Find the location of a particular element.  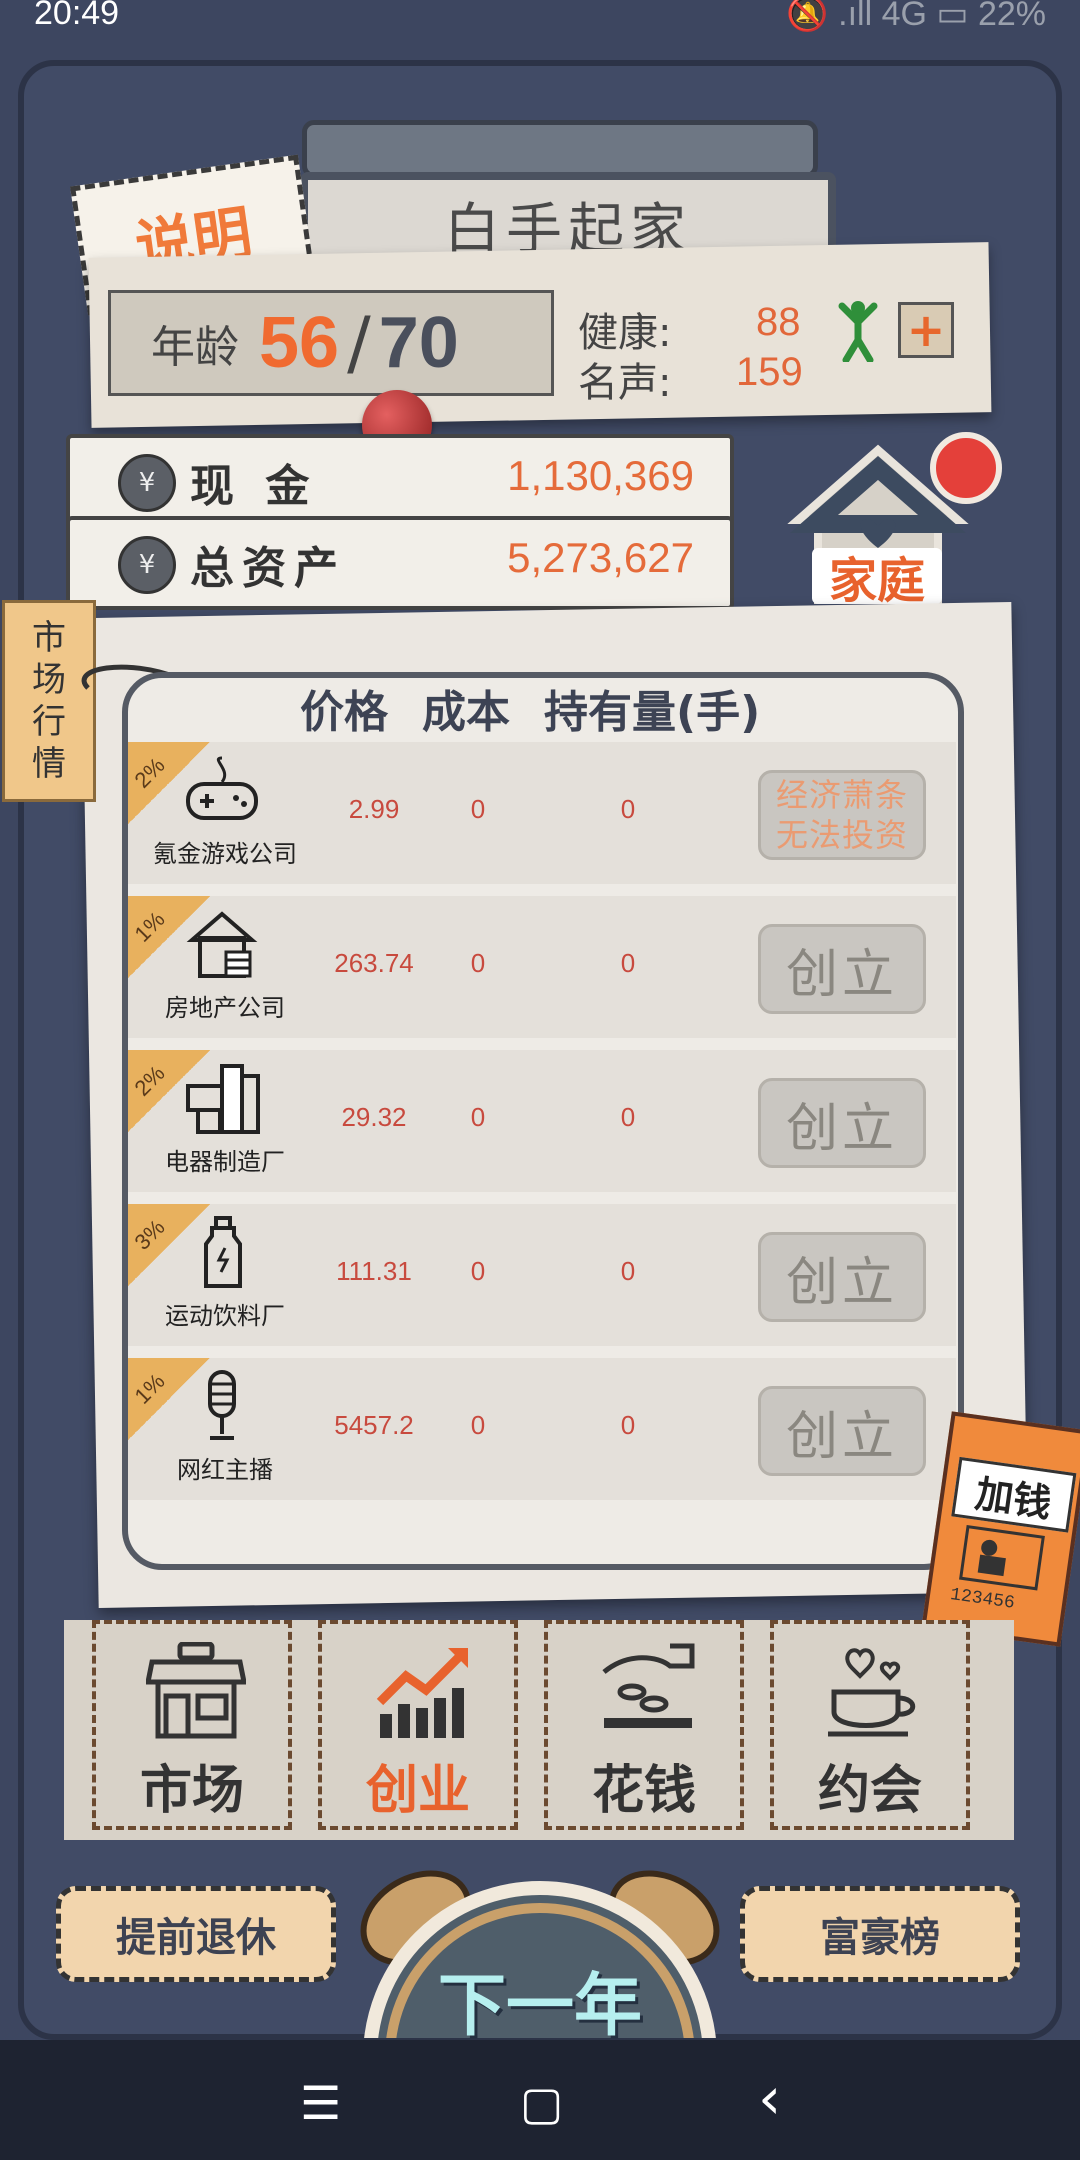

bottle-icon is located at coordinates (223, 1252).